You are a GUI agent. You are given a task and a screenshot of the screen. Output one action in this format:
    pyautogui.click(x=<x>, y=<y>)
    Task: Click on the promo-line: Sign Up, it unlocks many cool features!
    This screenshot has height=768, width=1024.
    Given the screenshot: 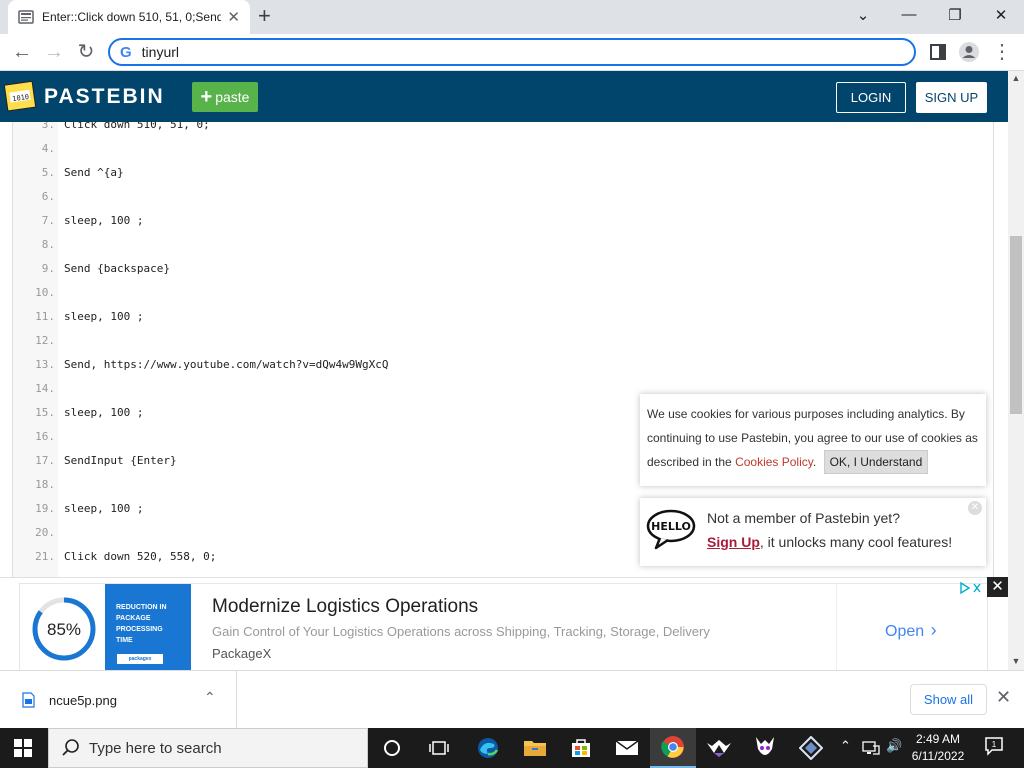 What is the action you would take?
    pyautogui.click(x=829, y=542)
    